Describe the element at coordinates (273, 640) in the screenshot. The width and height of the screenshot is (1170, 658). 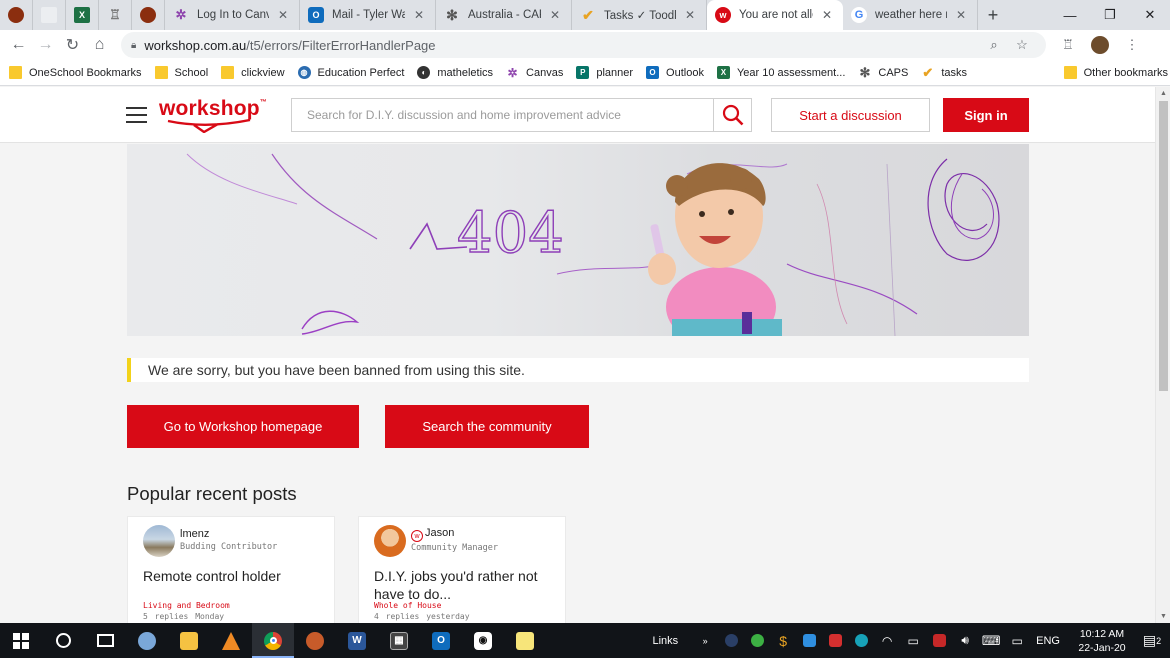
I see `chrome-icon` at that location.